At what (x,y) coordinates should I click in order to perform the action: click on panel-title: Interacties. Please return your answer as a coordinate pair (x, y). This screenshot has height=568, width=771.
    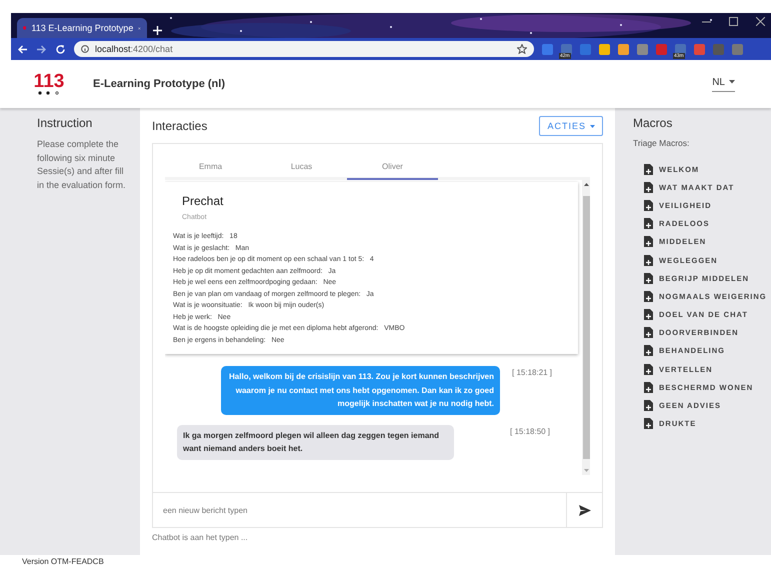
    Looking at the image, I should click on (180, 126).